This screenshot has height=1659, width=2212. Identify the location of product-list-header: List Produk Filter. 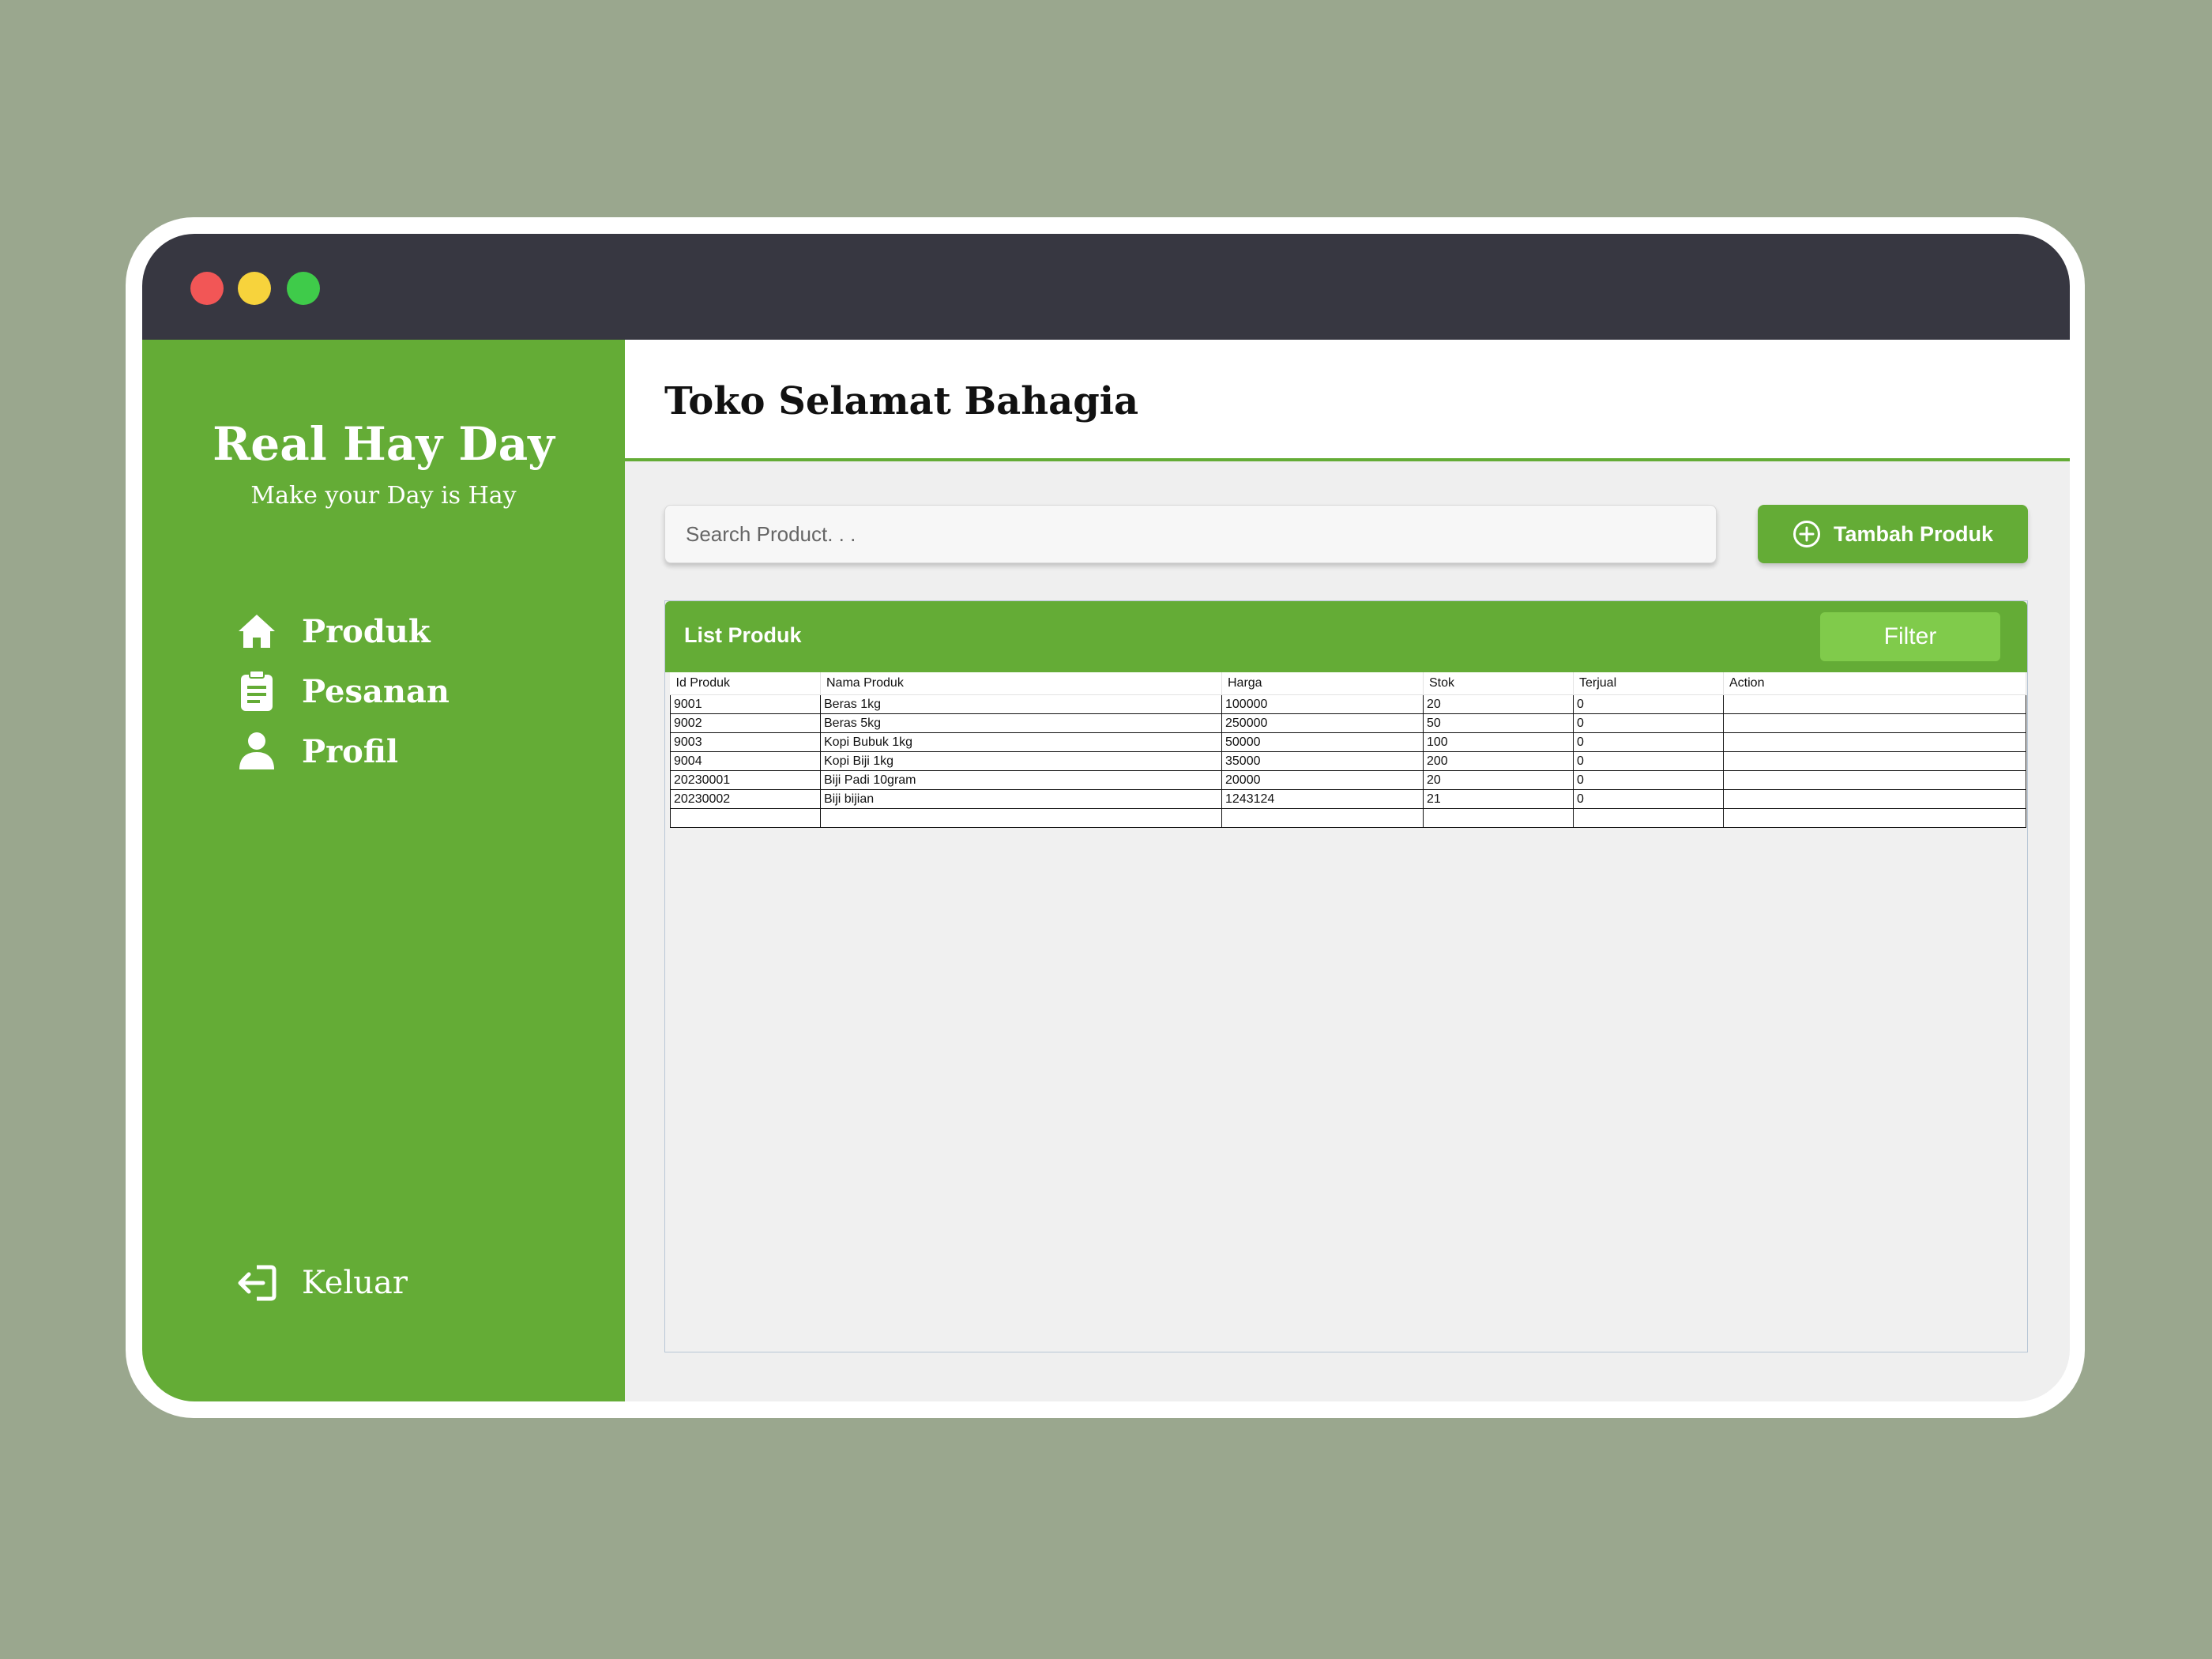
(1346, 637).